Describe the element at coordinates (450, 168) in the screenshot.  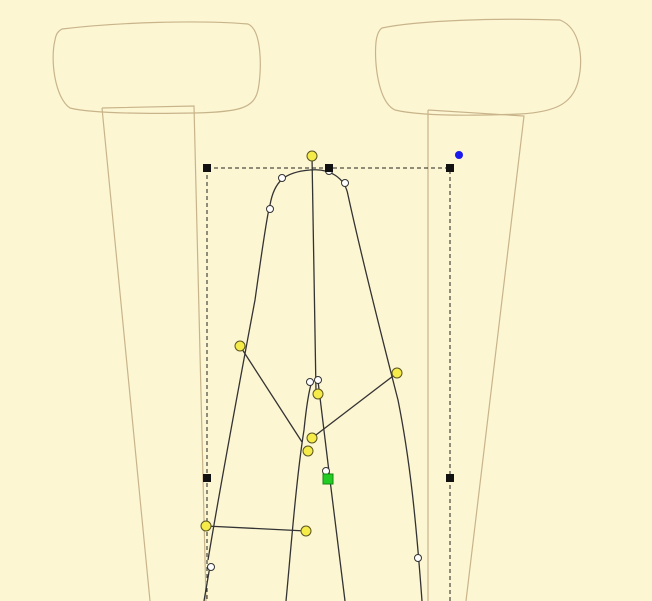
I see `selection-handle-top-right` at that location.